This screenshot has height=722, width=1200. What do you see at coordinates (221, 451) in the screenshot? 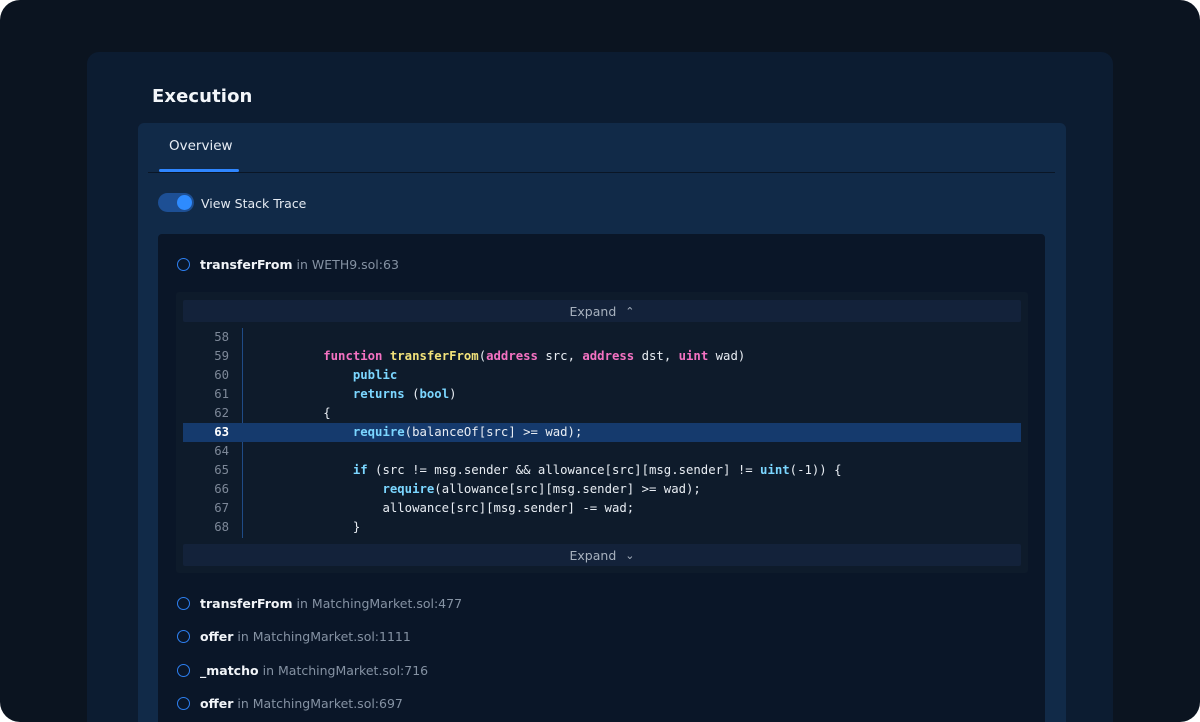
I see `line-number: 64` at bounding box center [221, 451].